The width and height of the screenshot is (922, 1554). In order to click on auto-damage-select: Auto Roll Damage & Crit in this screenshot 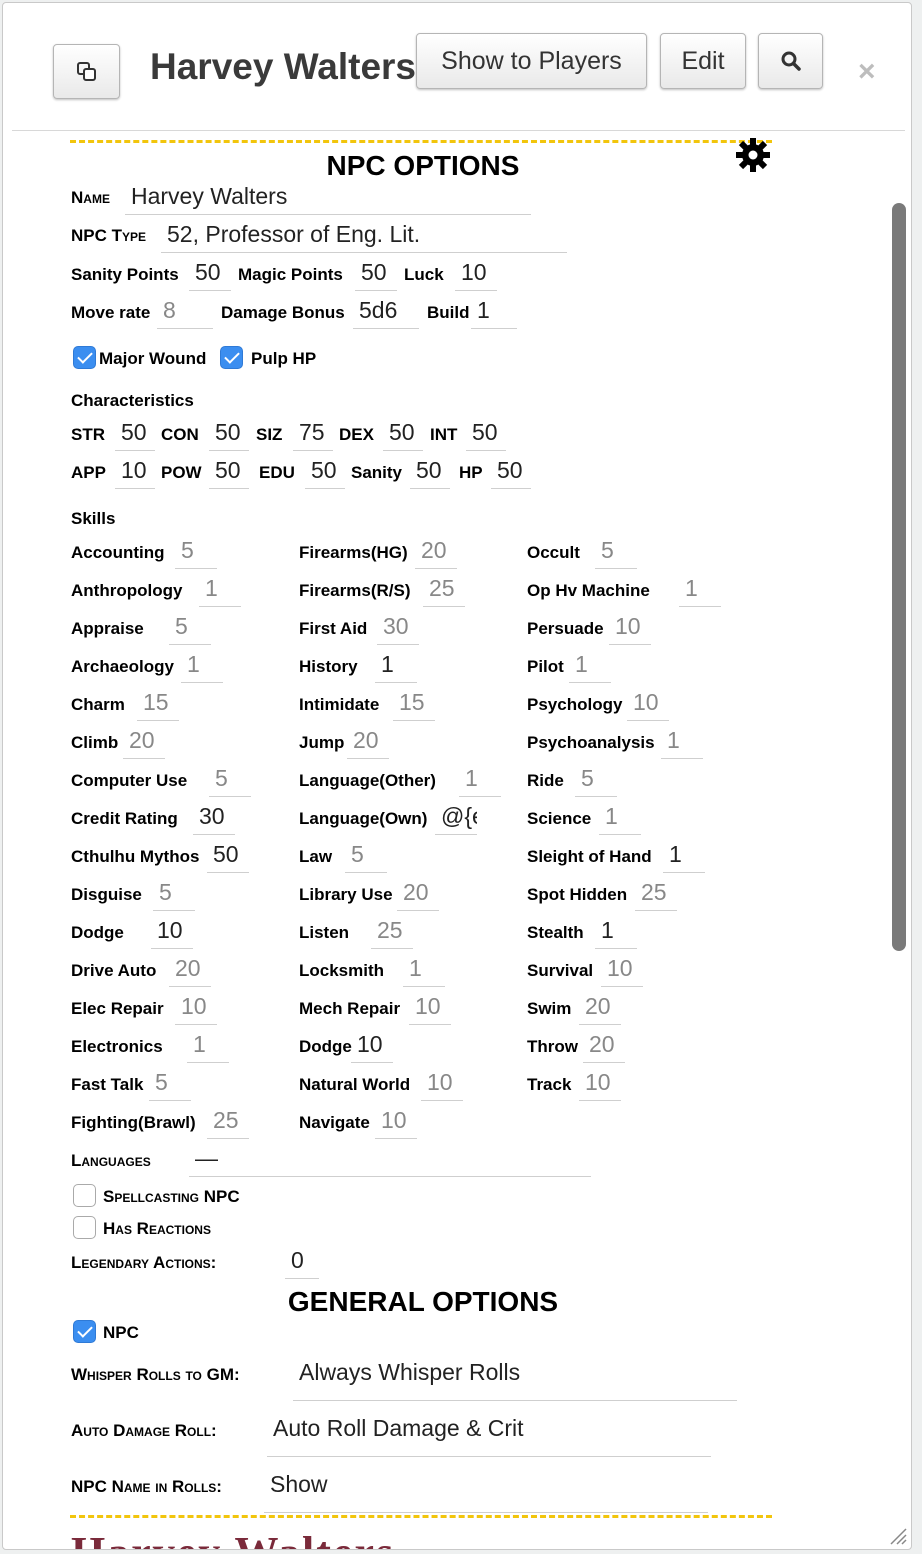, I will do `click(489, 1434)`.